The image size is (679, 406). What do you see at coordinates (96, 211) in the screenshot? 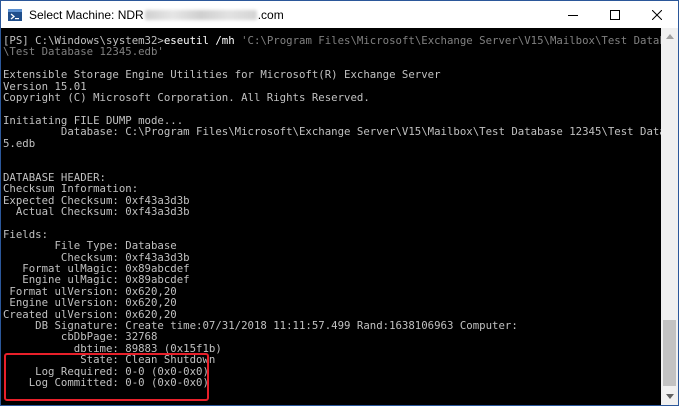
I see `console-line: Actual Checksum: 0xf43a3d3b` at bounding box center [96, 211].